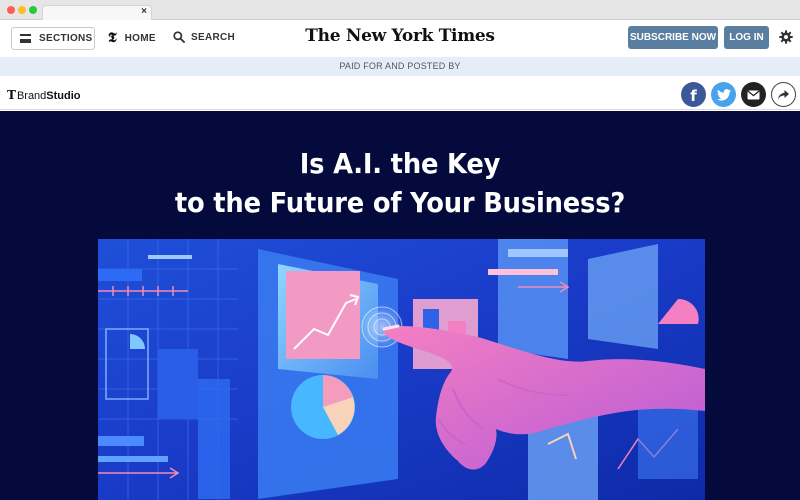 This screenshot has height=500, width=800. I want to click on email-icon, so click(753, 94).